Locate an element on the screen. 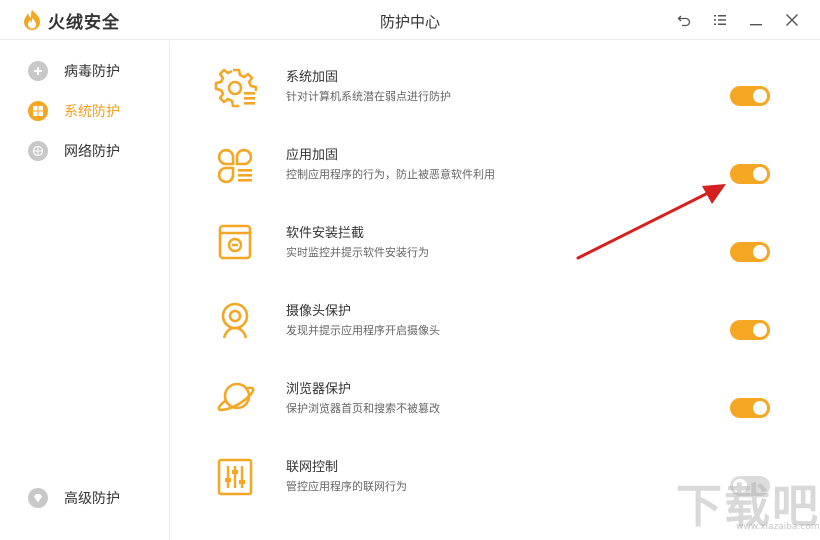  install-box-icon is located at coordinates (235, 242).